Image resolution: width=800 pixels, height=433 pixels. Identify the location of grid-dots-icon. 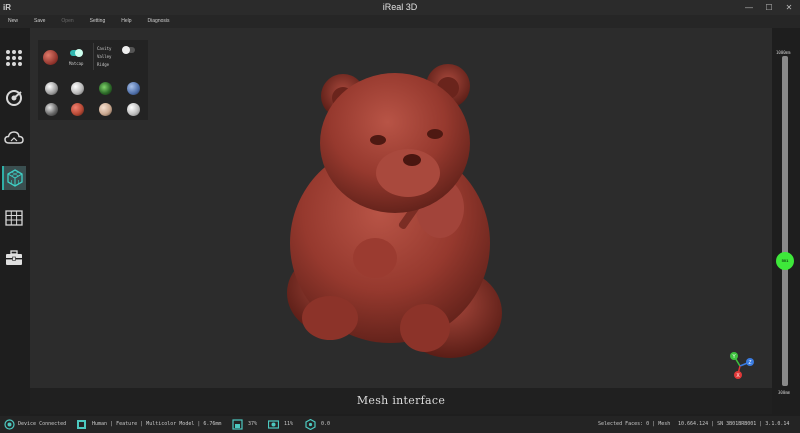
(14, 58).